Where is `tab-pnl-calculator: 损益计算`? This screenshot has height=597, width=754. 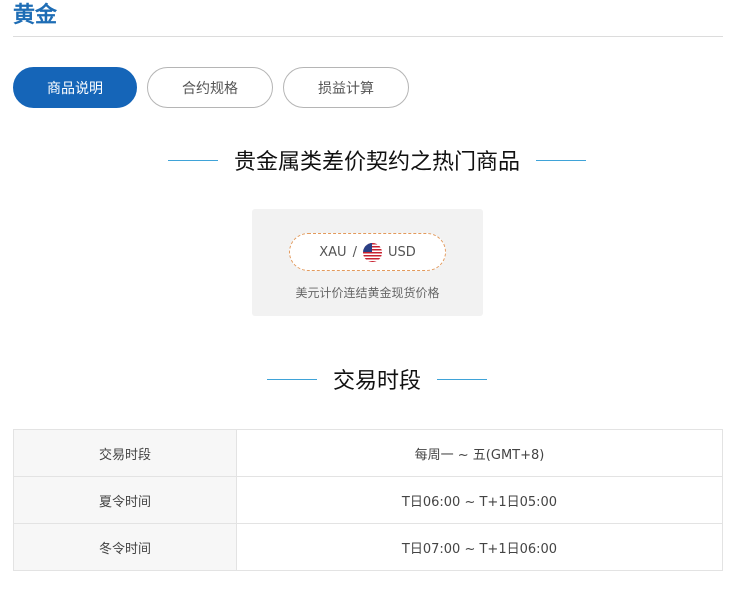 tab-pnl-calculator: 损益计算 is located at coordinates (346, 87).